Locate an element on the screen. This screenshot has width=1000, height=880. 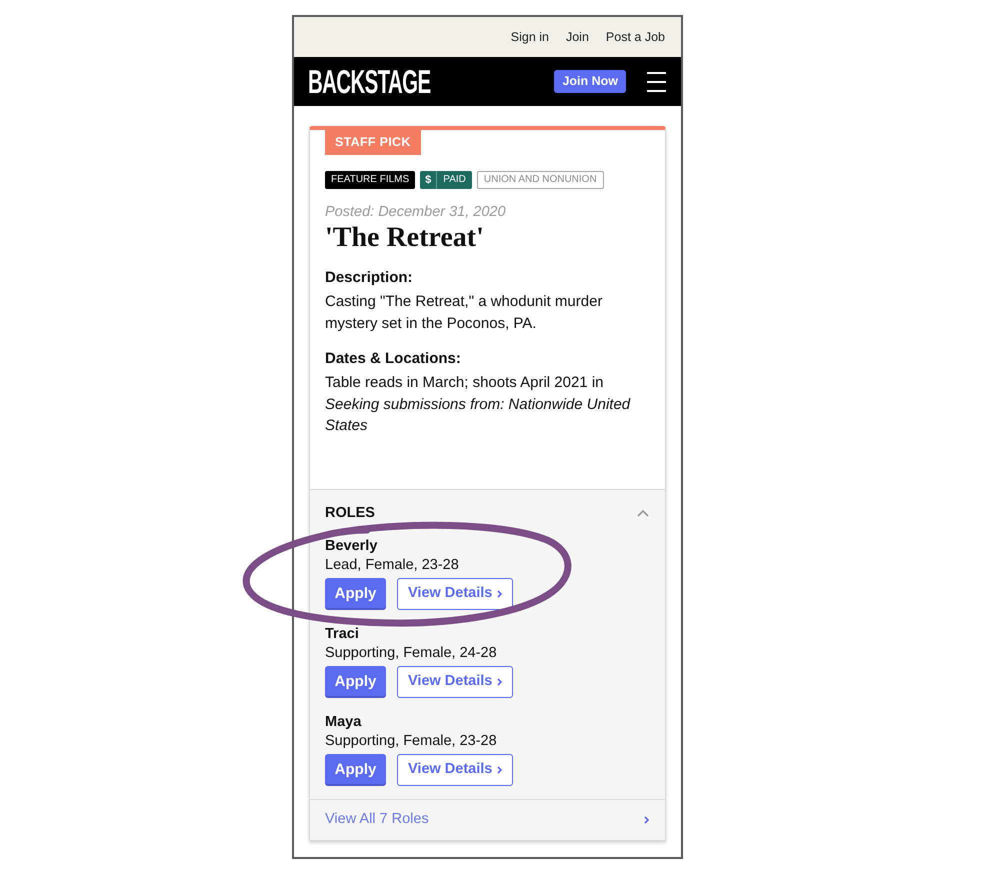
section-heading: Dates & Locations: is located at coordinates (393, 359).